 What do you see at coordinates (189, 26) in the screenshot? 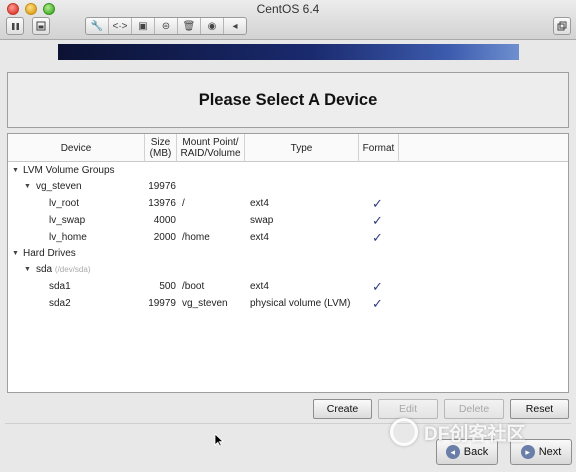
I see `trash-icon: 🗑` at bounding box center [189, 26].